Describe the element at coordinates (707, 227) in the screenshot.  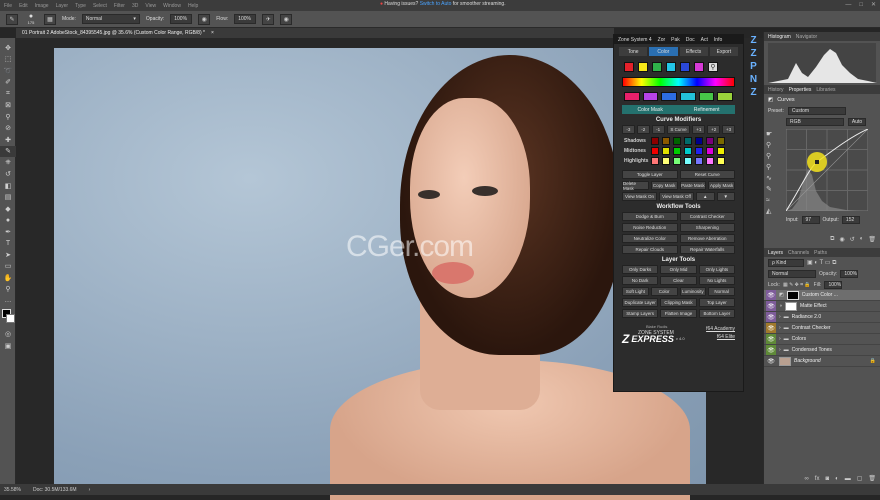
I see `sharpening-button: Sharpening` at that location.